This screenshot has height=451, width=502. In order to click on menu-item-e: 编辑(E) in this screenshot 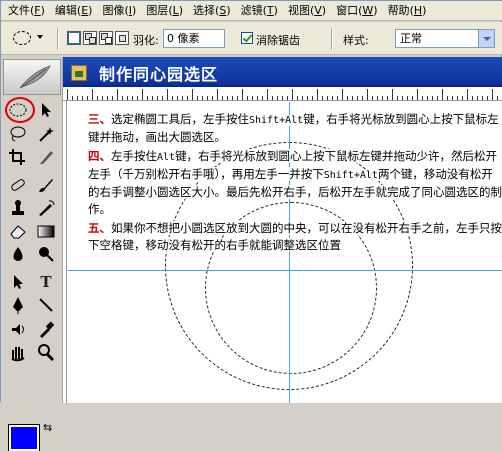, I will do `click(74, 11)`.